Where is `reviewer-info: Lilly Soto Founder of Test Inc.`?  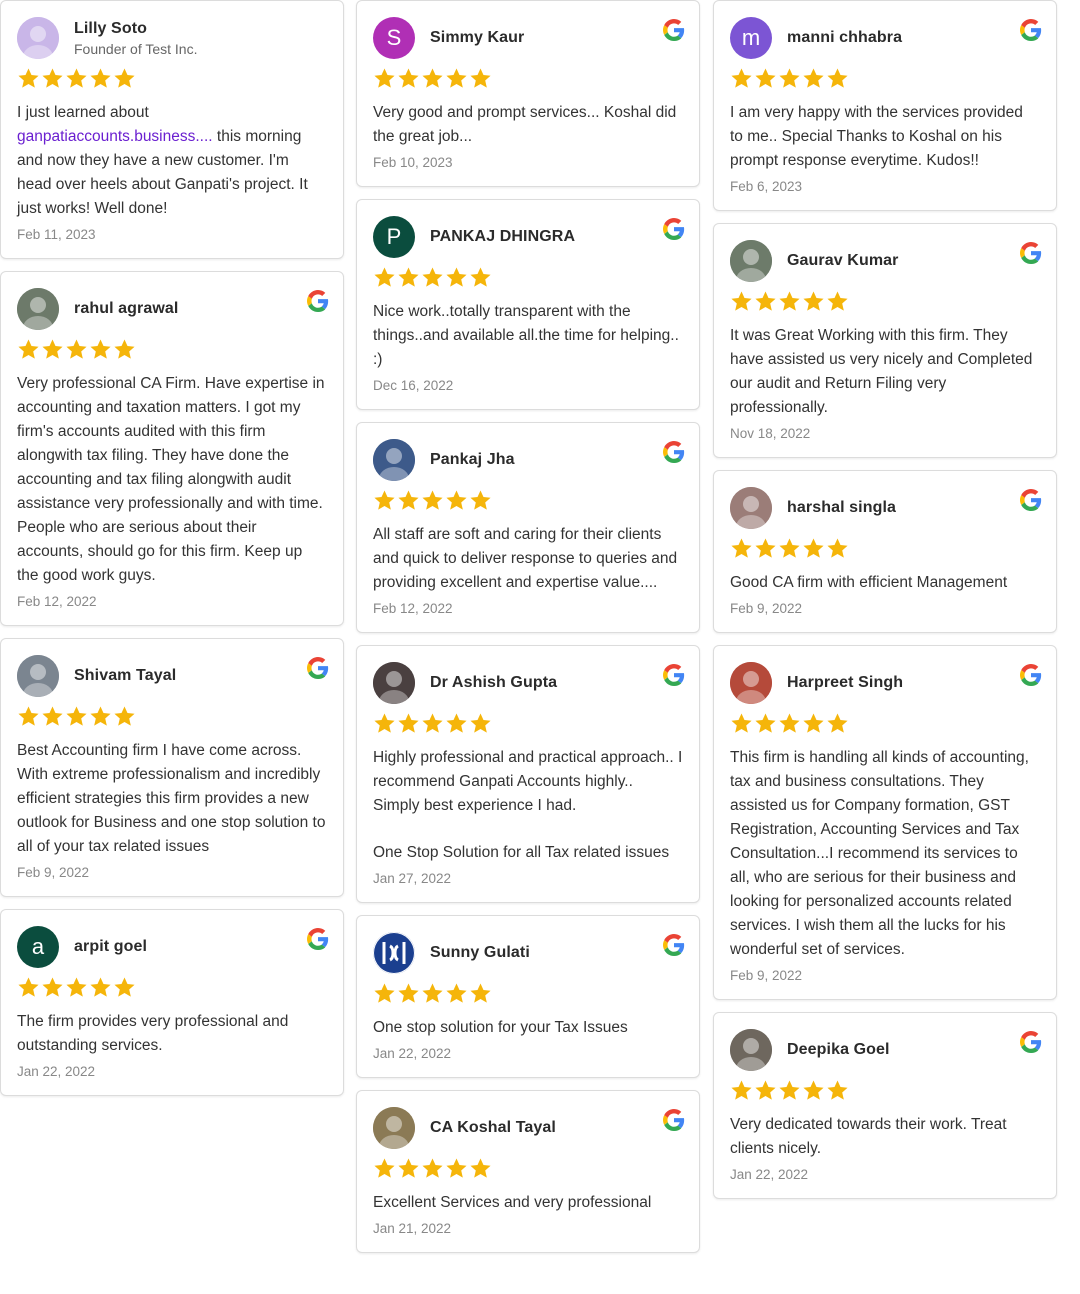 reviewer-info: Lilly Soto Founder of Test Inc. is located at coordinates (135, 38).